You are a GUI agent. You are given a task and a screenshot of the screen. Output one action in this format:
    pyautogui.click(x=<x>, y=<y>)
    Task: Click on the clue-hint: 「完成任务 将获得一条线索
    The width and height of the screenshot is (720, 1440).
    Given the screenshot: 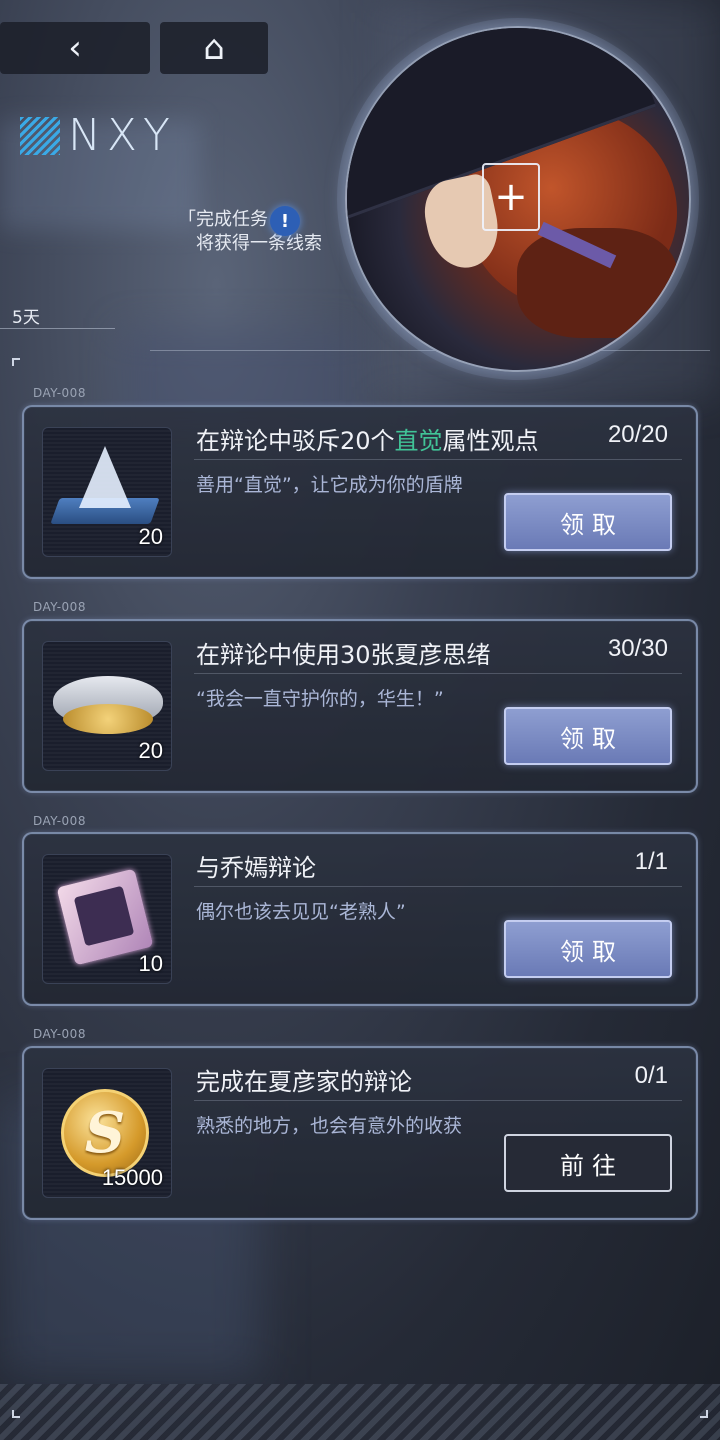 What is the action you would take?
    pyautogui.click(x=250, y=232)
    